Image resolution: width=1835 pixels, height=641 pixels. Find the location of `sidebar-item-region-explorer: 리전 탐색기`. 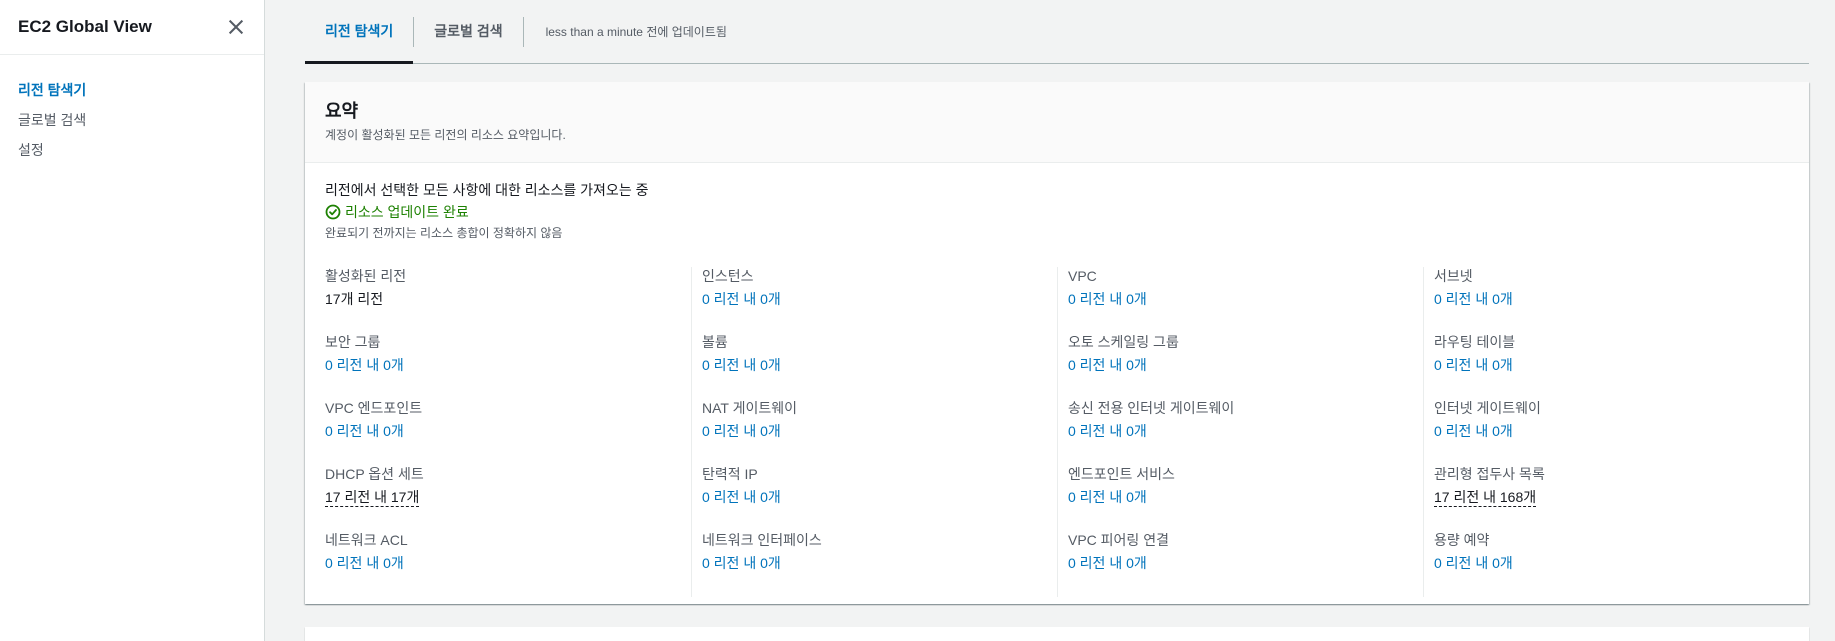

sidebar-item-region-explorer: 리전 탐색기 is located at coordinates (132, 90).